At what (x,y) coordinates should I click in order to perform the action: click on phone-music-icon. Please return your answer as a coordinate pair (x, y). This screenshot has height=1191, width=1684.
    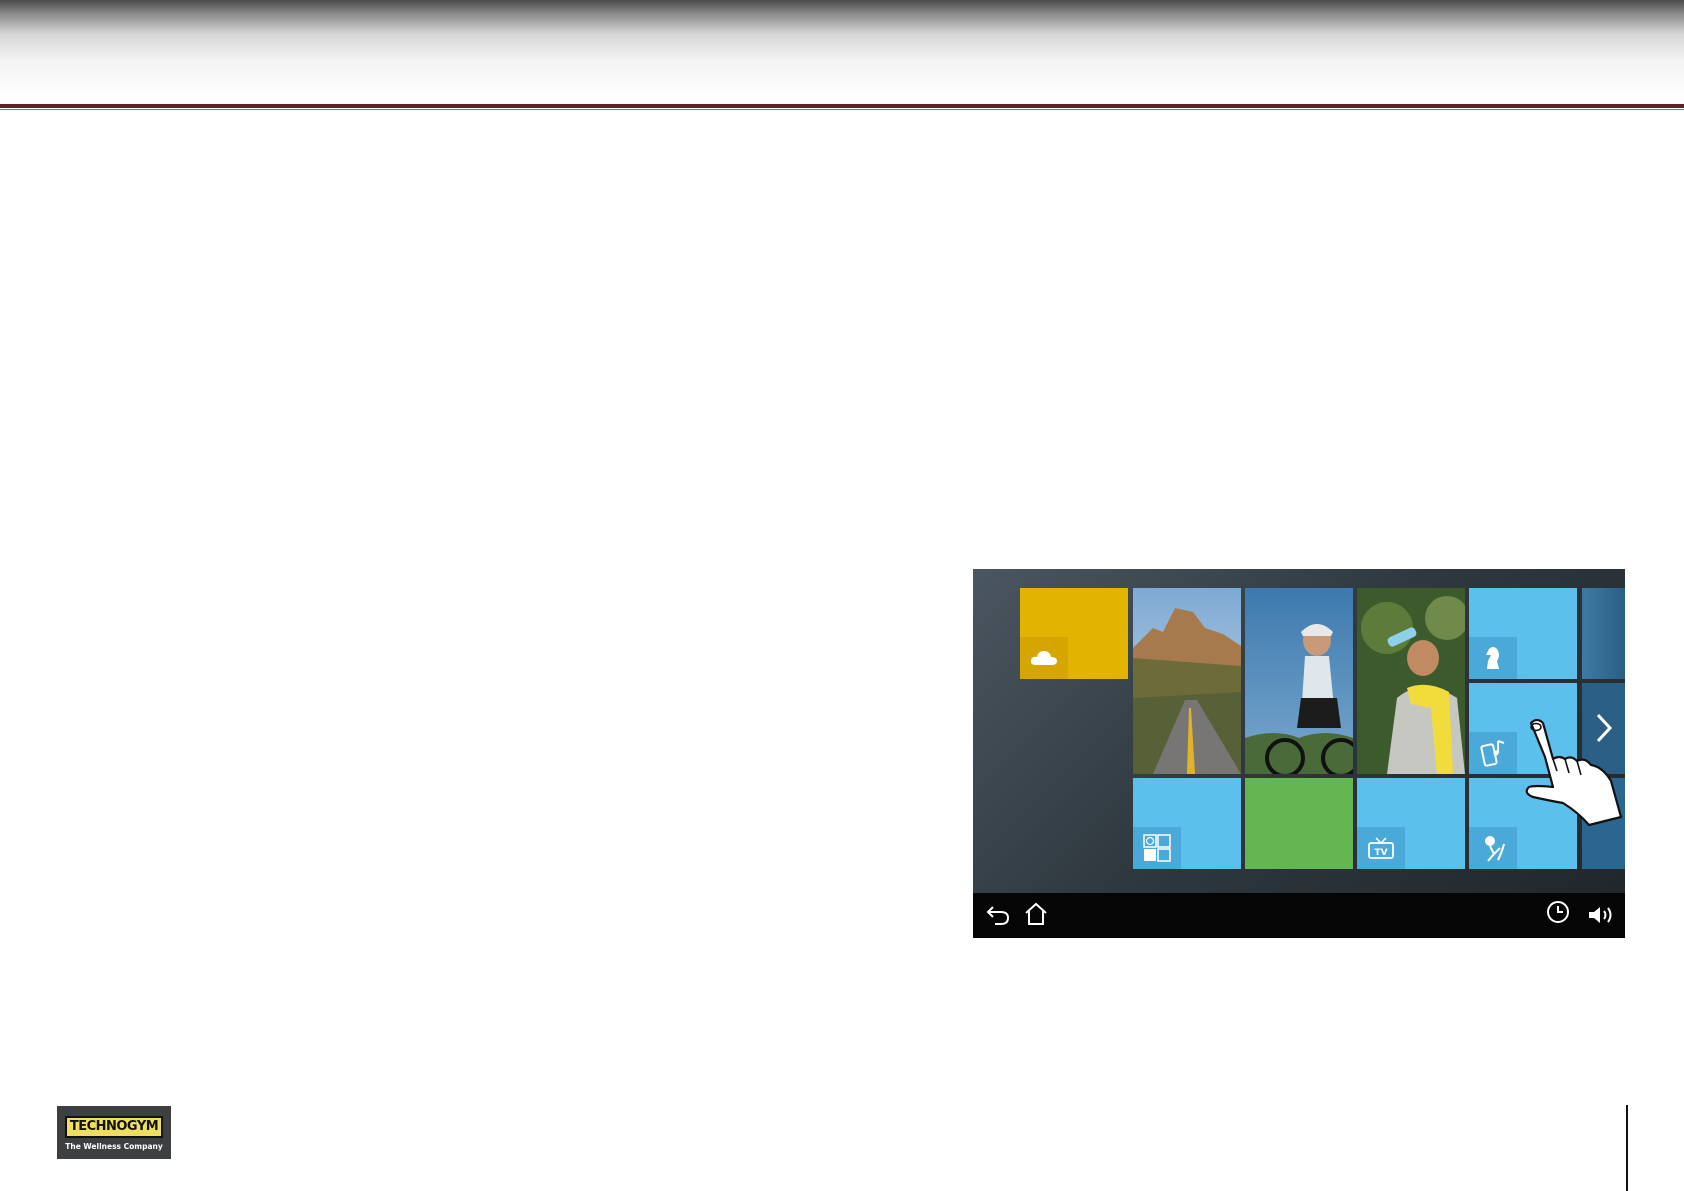
    Looking at the image, I should click on (1492, 753).